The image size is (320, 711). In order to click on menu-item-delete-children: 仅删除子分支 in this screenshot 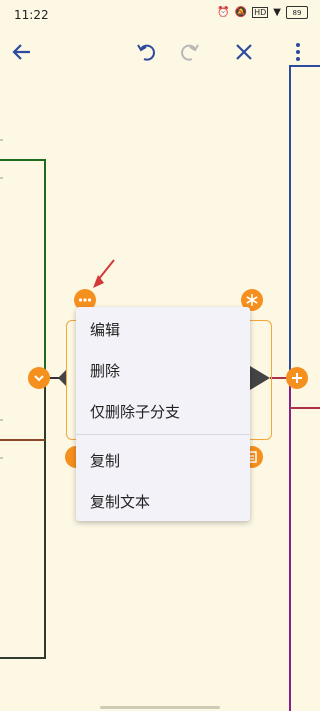, I will do `click(163, 411)`.